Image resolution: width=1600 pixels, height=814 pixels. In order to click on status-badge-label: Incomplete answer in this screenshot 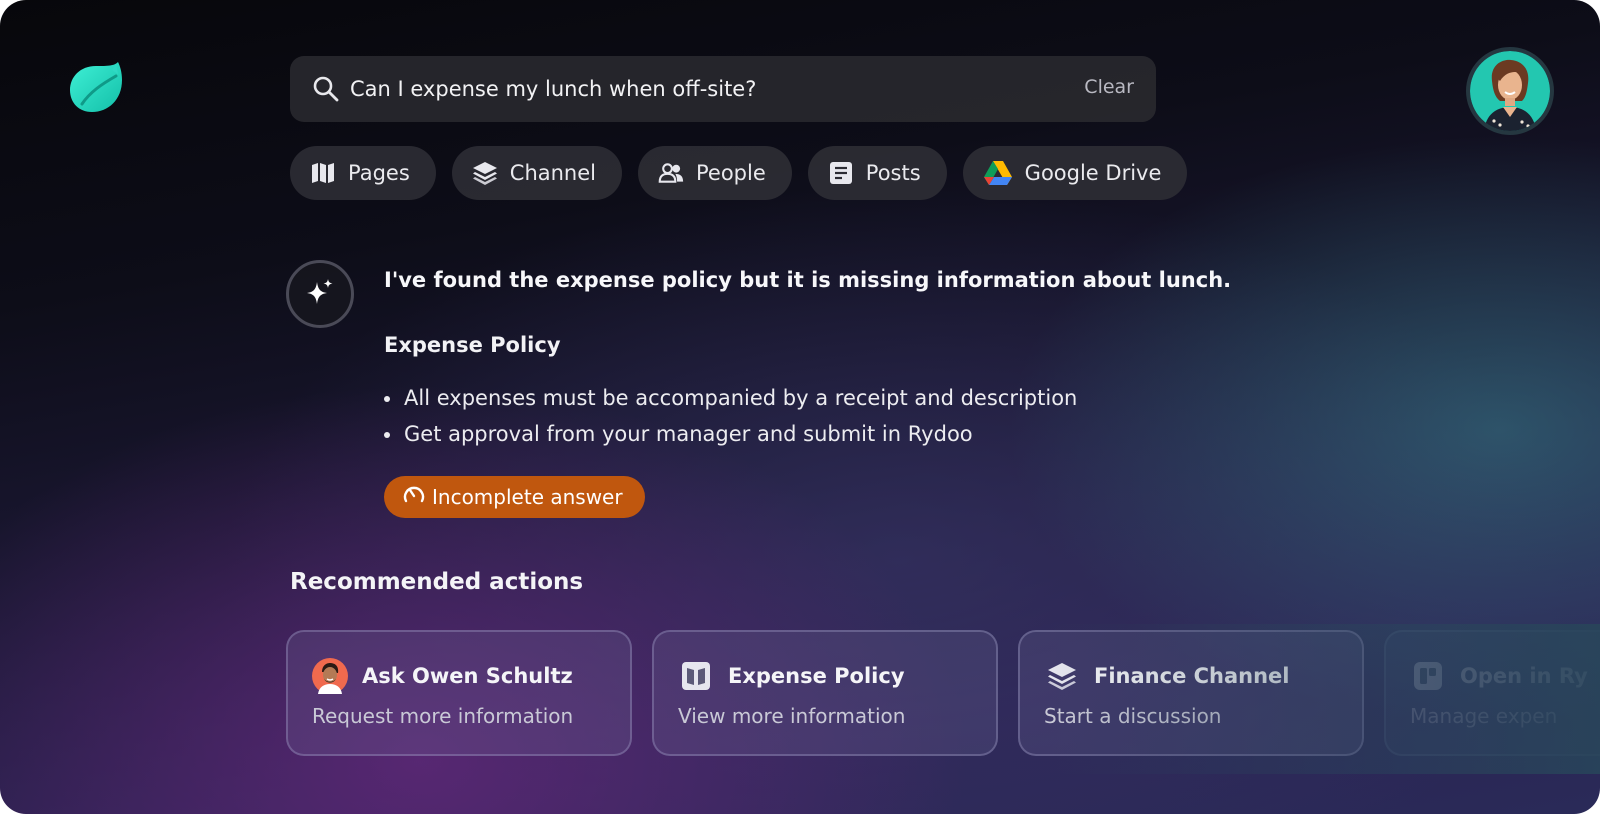, I will do `click(527, 497)`.